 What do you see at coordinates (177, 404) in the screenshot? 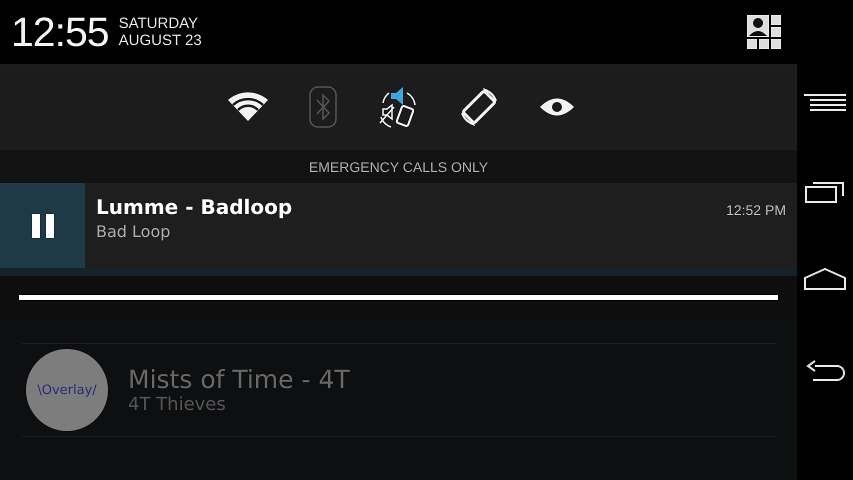
I see `artist-name: 4T Thieves` at bounding box center [177, 404].